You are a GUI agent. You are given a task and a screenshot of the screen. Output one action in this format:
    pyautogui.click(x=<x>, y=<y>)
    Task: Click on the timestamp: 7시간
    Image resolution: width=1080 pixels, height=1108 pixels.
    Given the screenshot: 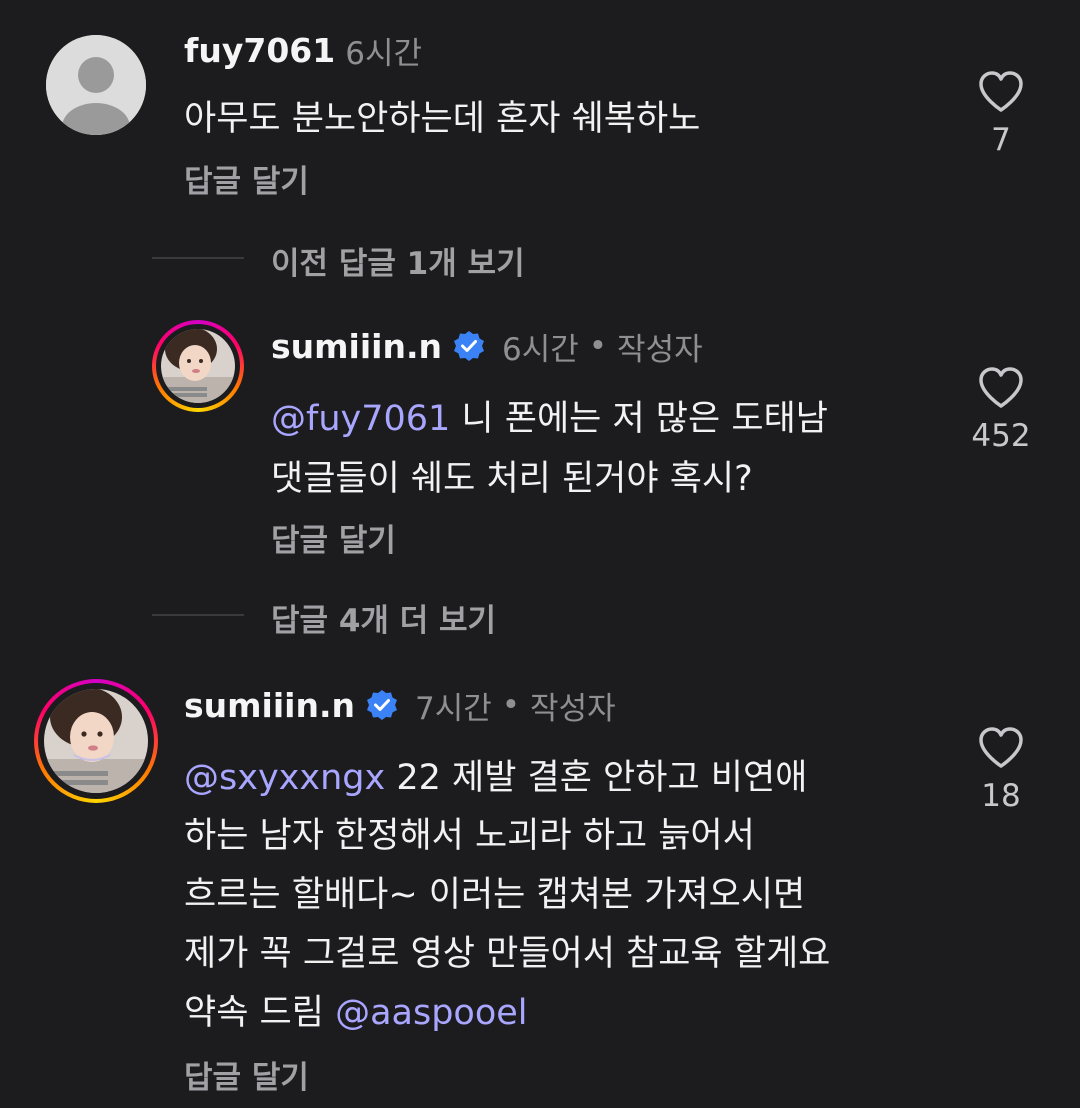 What is the action you would take?
    pyautogui.click(x=453, y=708)
    